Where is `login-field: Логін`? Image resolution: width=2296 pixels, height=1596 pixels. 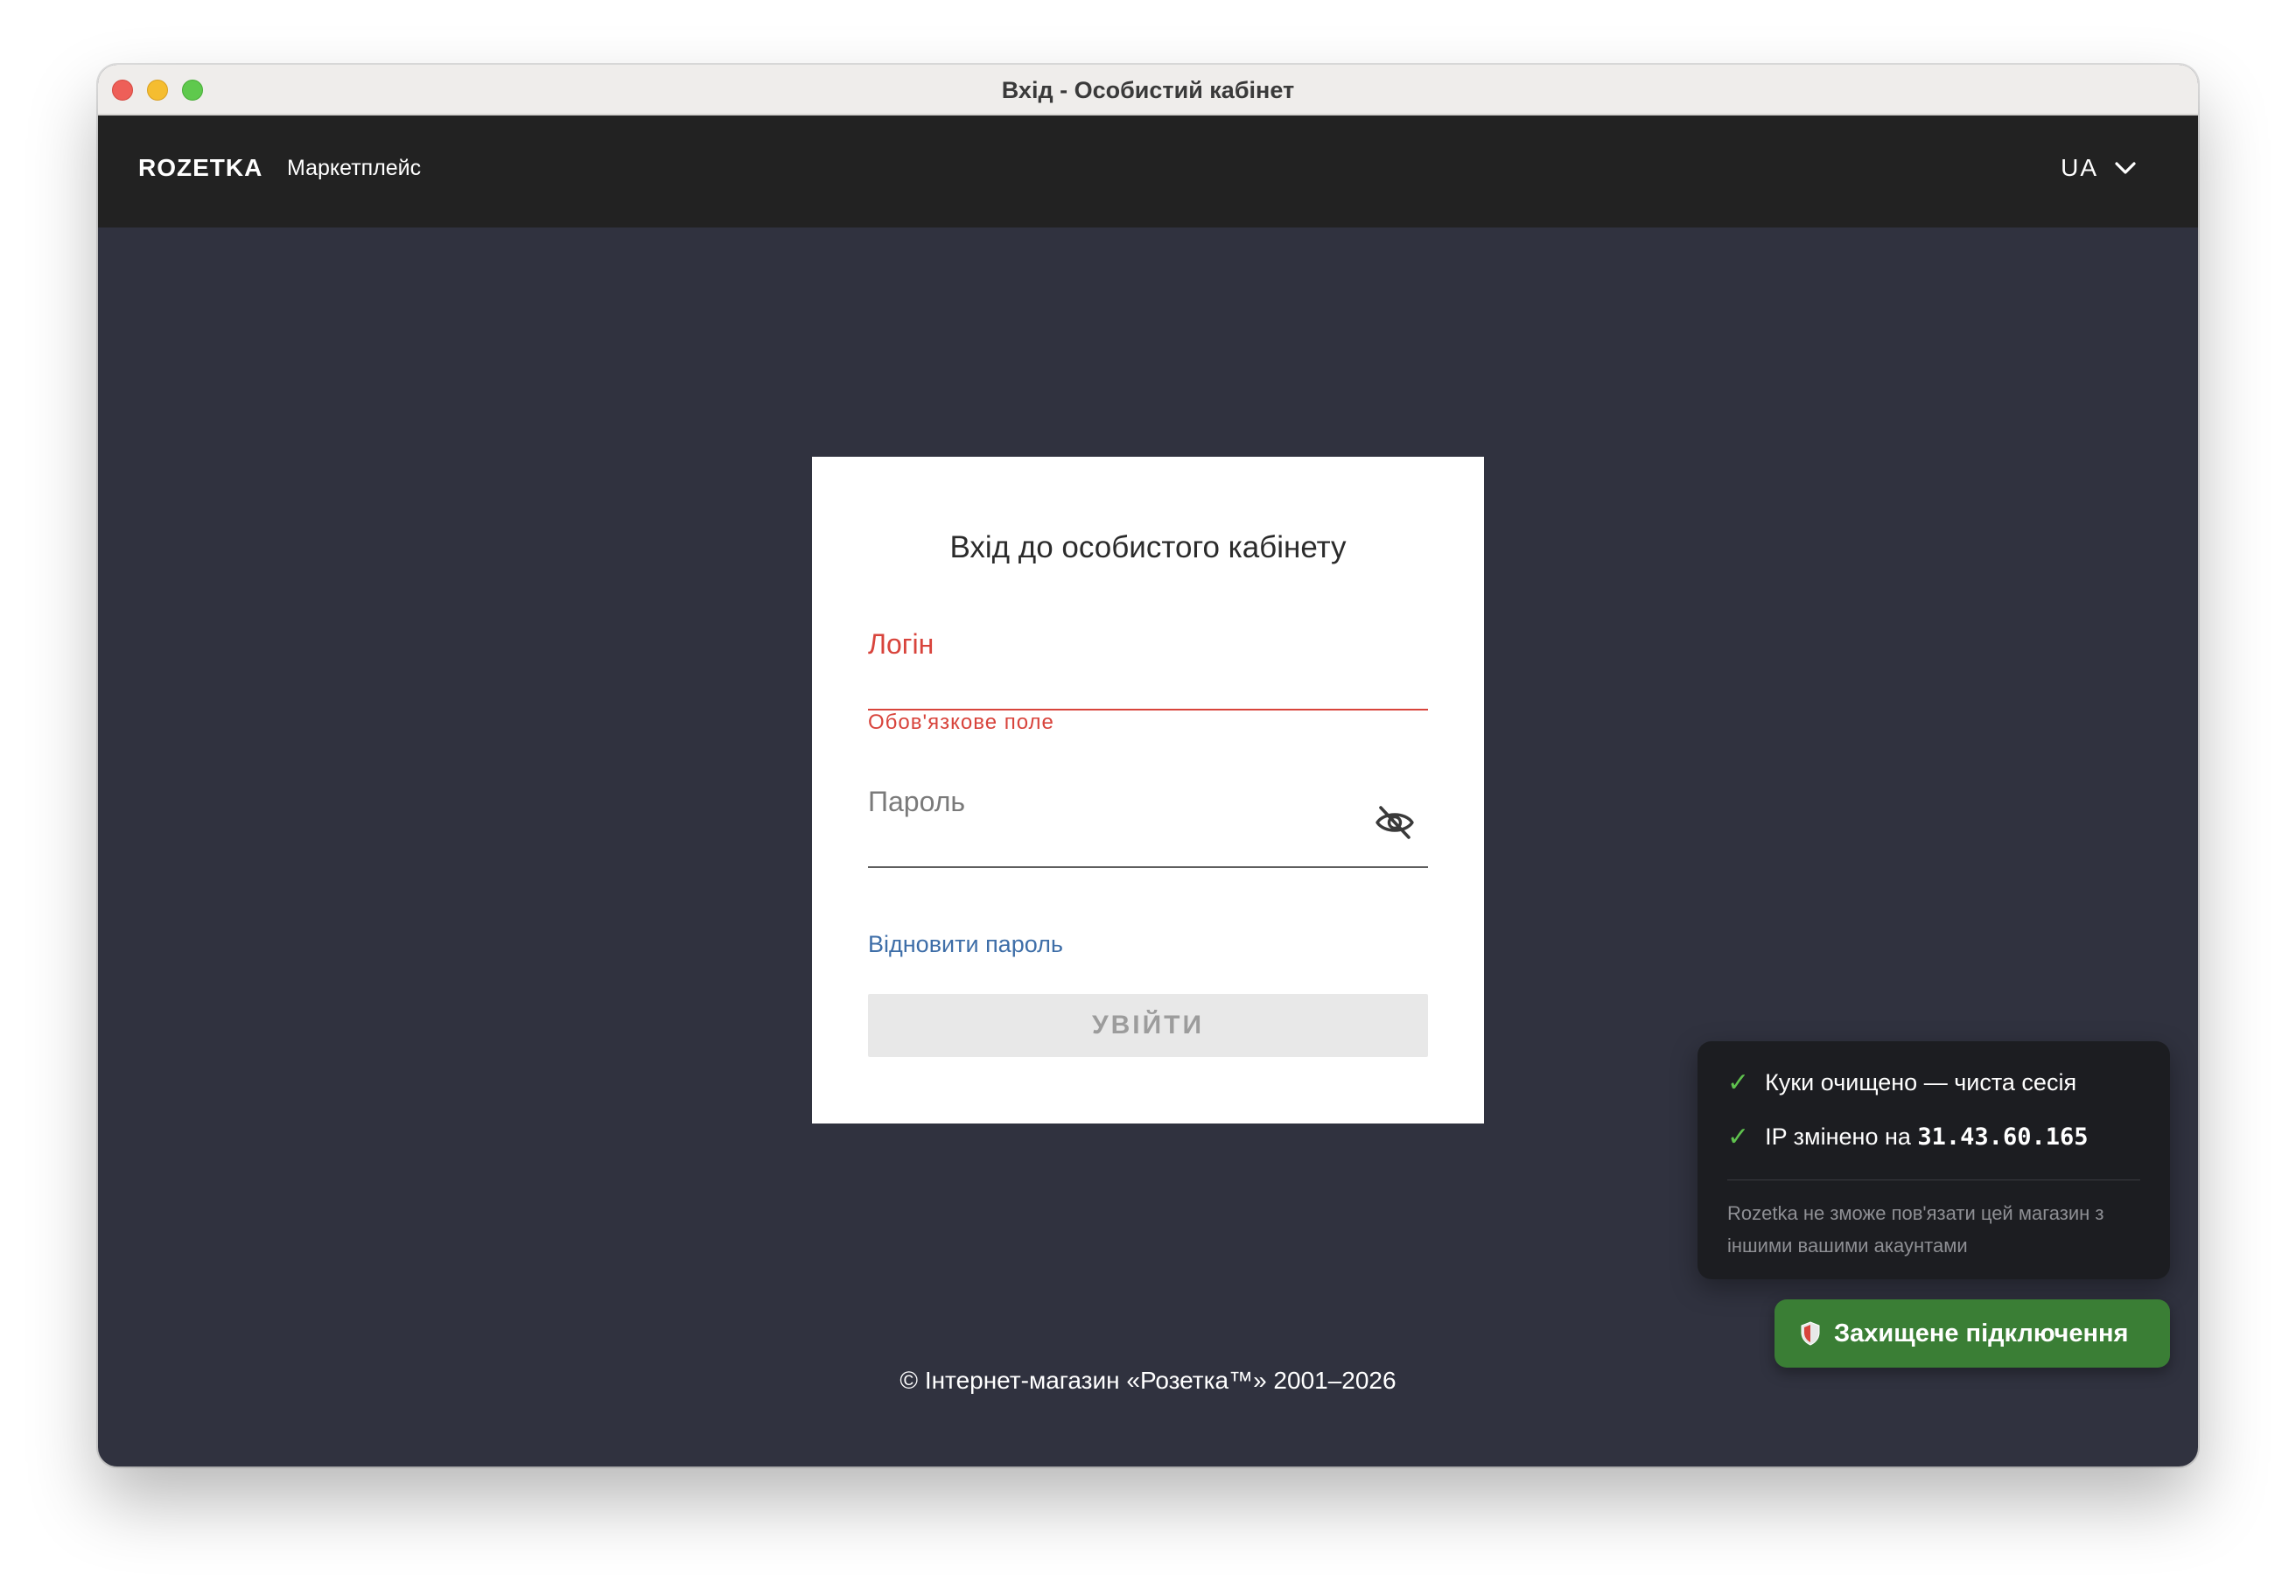 login-field: Логін is located at coordinates (1148, 669).